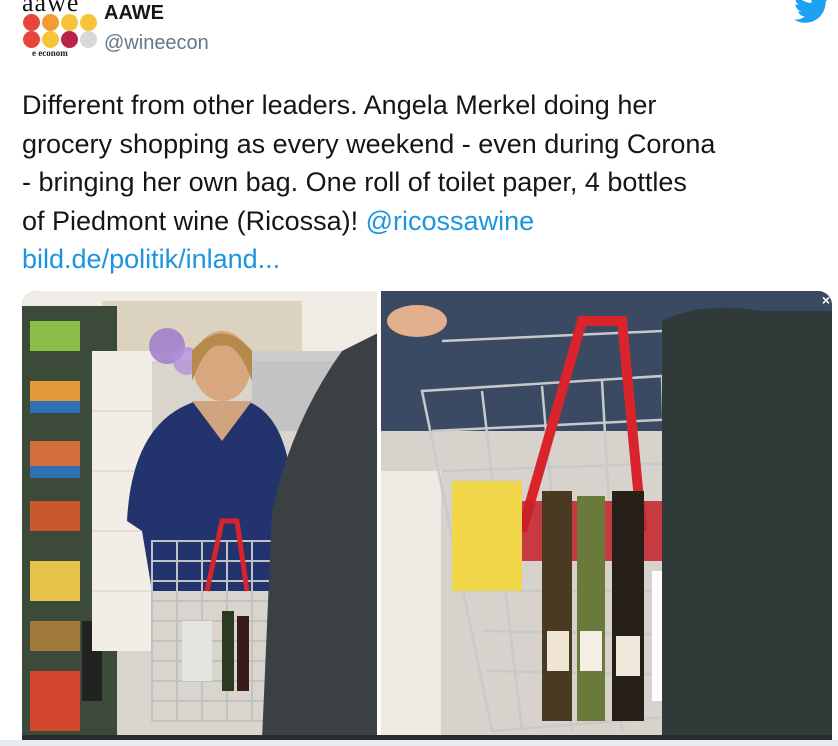 This screenshot has width=838, height=746. What do you see at coordinates (379, 515) in the screenshot?
I see `collage-divider` at bounding box center [379, 515].